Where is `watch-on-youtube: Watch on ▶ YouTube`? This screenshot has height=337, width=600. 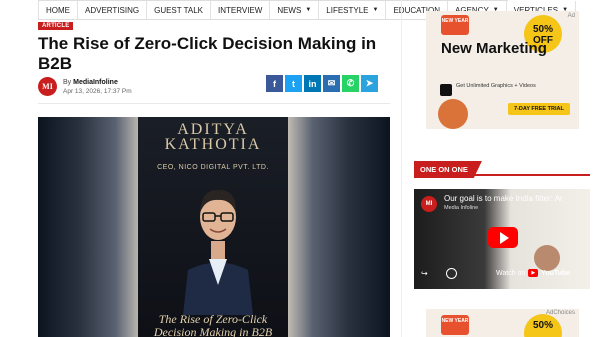 watch-on-youtube: Watch on ▶ YouTube is located at coordinates (533, 273).